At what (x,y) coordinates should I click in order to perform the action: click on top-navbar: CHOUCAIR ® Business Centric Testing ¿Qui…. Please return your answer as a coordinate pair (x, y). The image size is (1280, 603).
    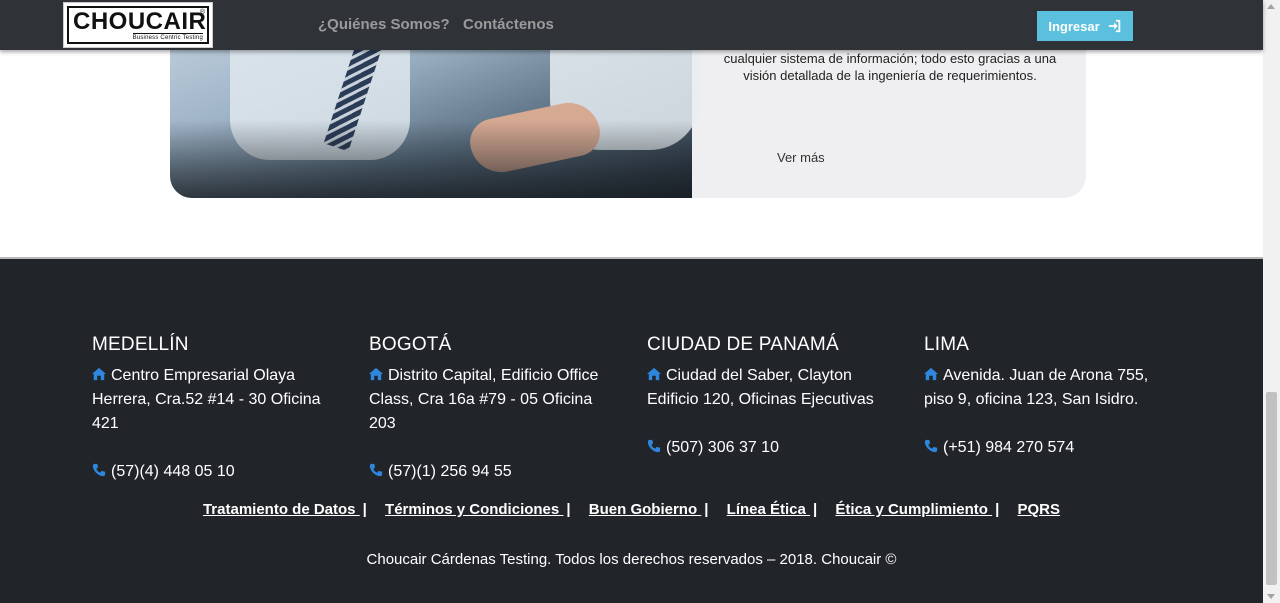
    Looking at the image, I should click on (631, 25).